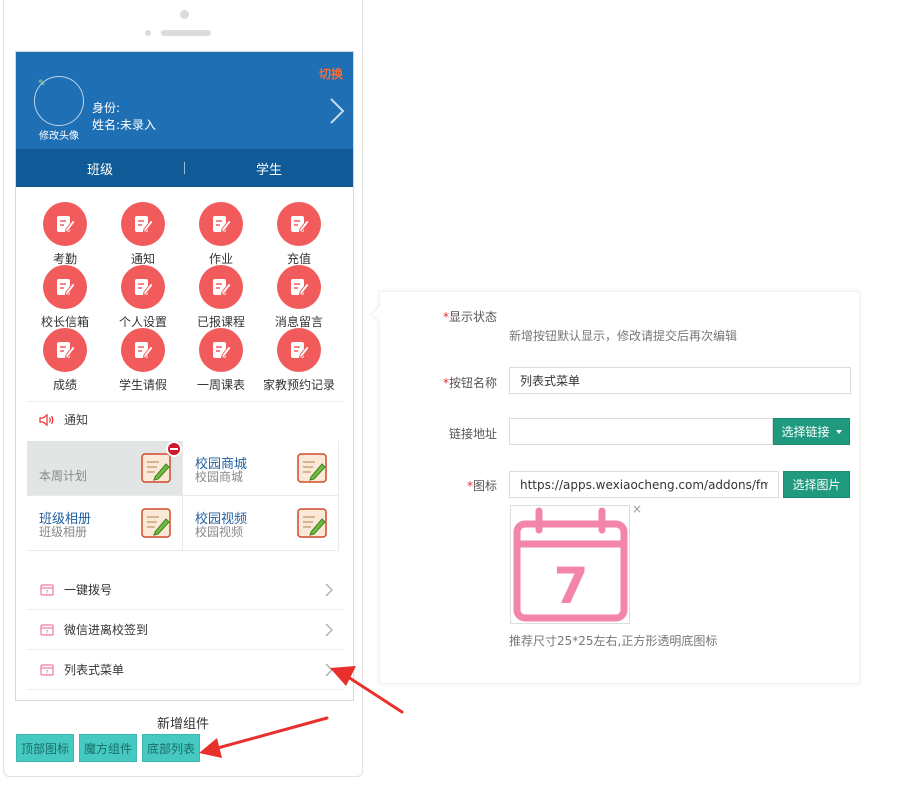 Image resolution: width=902 pixels, height=797 pixels. I want to click on grid-item-personal-settings: 个人设置, so click(143, 295).